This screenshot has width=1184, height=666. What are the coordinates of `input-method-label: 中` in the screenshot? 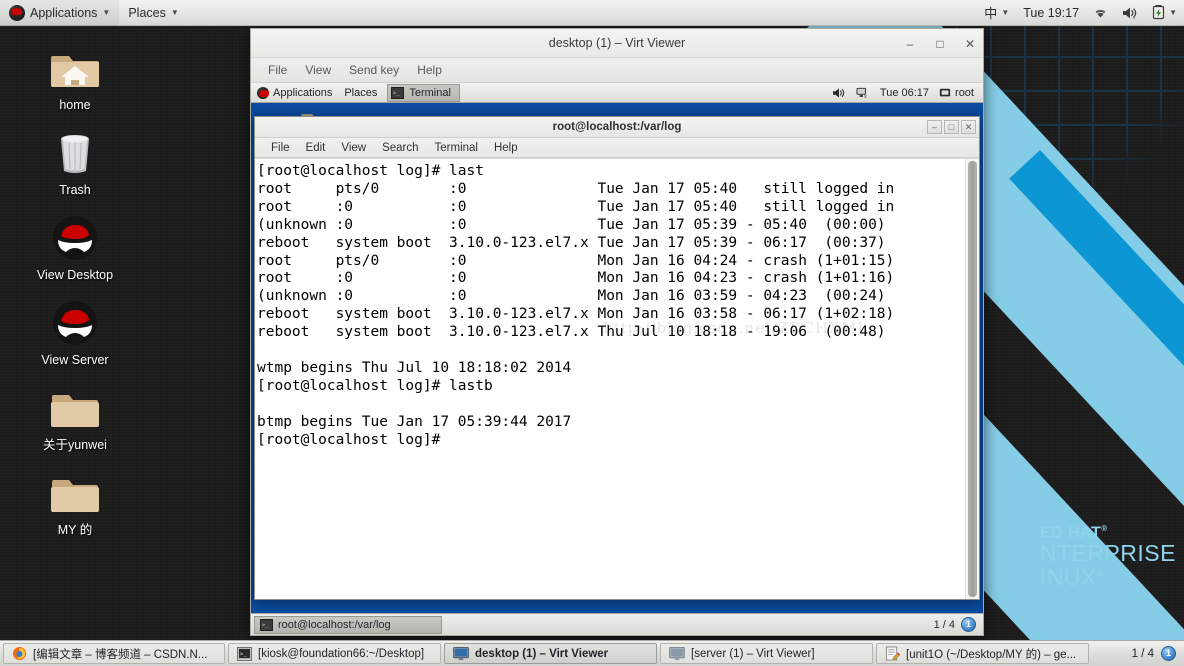 It's located at (991, 13).